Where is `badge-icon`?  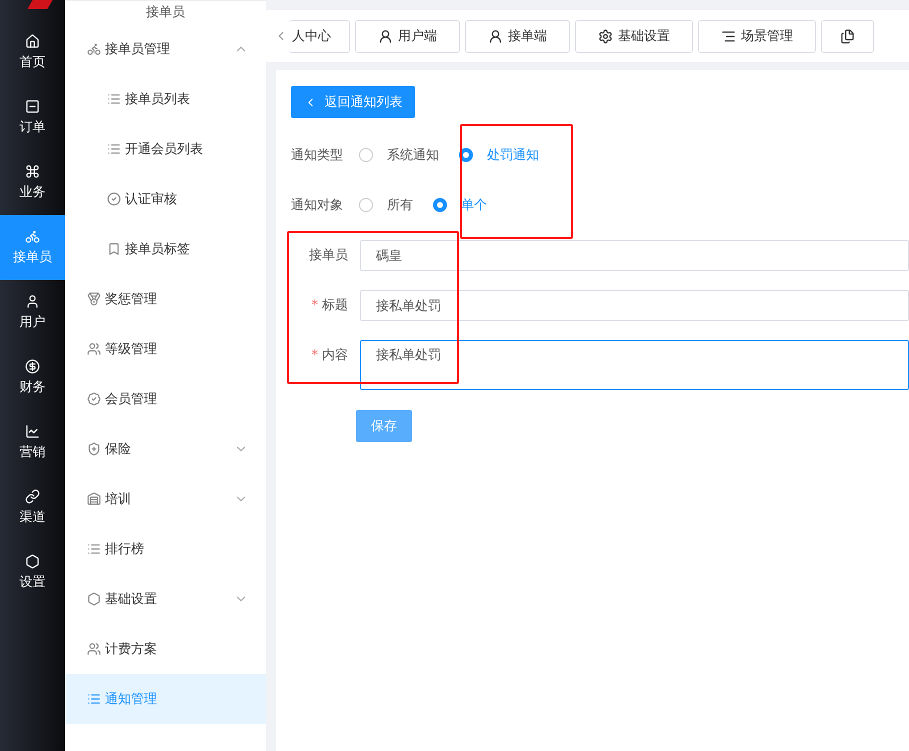 badge-icon is located at coordinates (94, 399).